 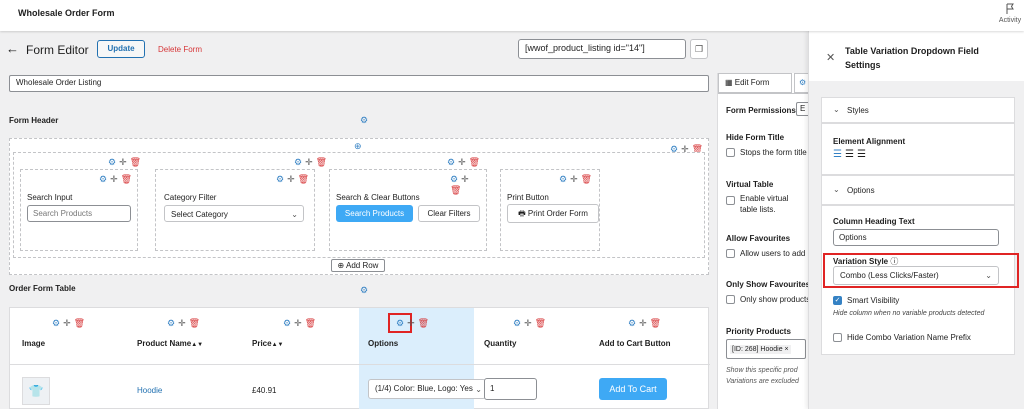 What do you see at coordinates (730, 152) in the screenshot?
I see `hide-title-checkbox` at bounding box center [730, 152].